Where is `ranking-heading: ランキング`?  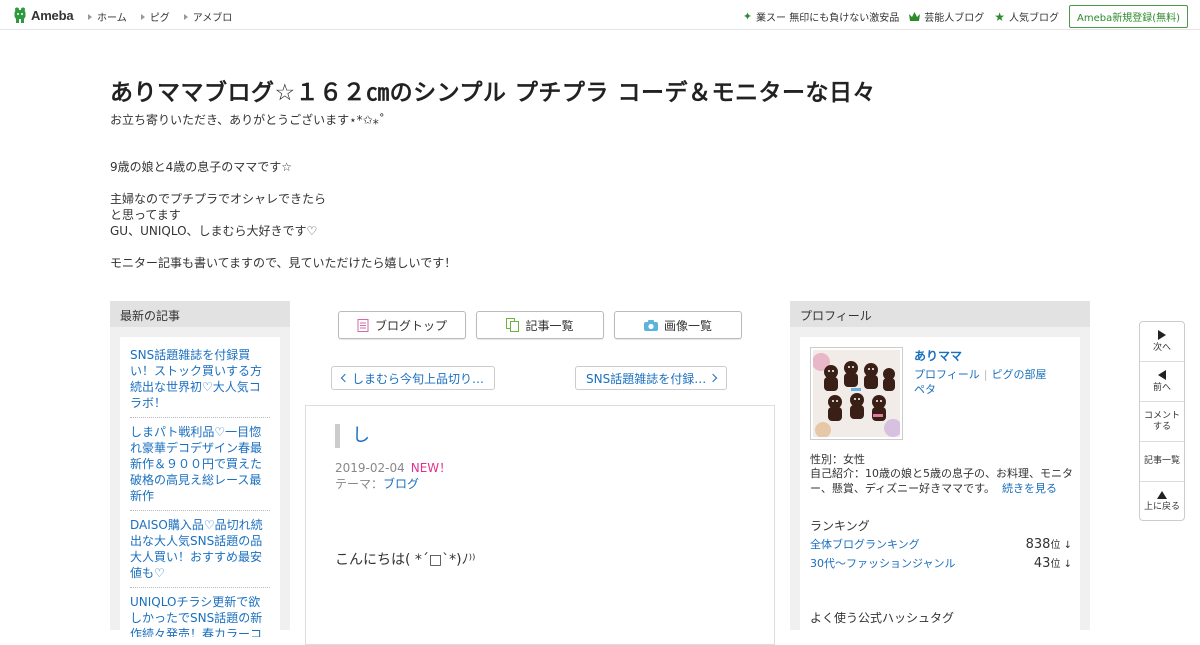
ranking-heading: ランキング is located at coordinates (840, 526).